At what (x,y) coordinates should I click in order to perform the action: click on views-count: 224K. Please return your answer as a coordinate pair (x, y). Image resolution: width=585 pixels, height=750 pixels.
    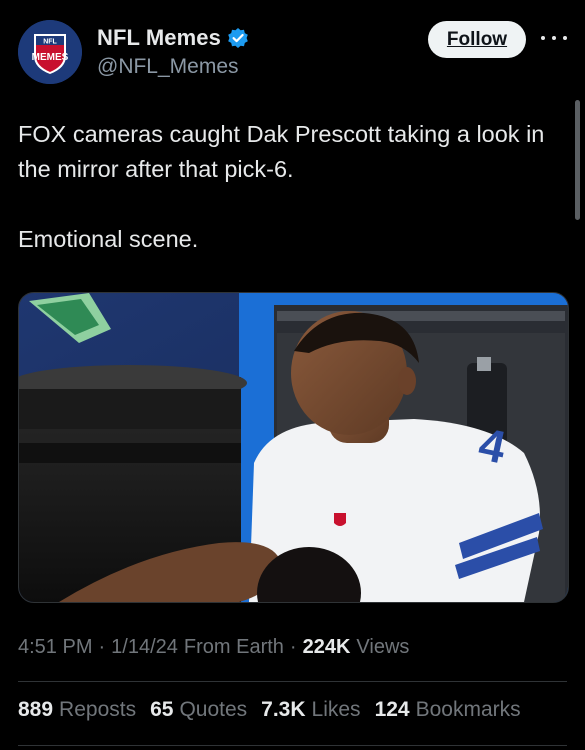
    Looking at the image, I should click on (327, 647).